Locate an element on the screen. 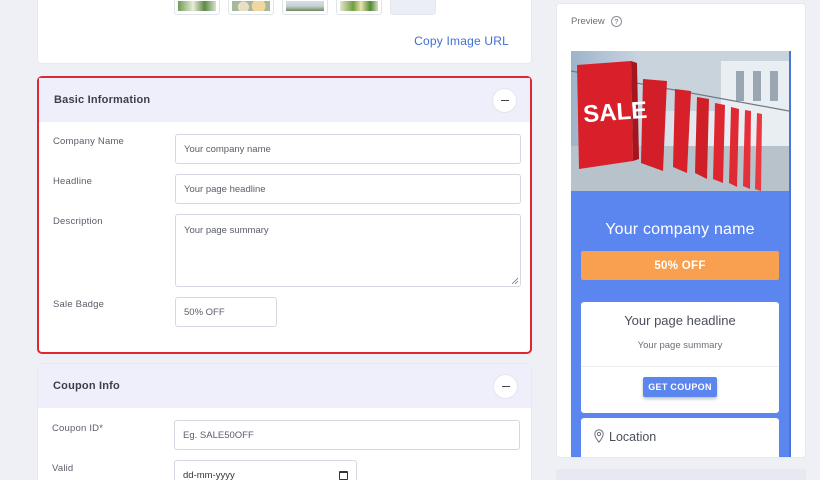 This screenshot has height=480, width=820. headline-input: Your page headline is located at coordinates (348, 189).